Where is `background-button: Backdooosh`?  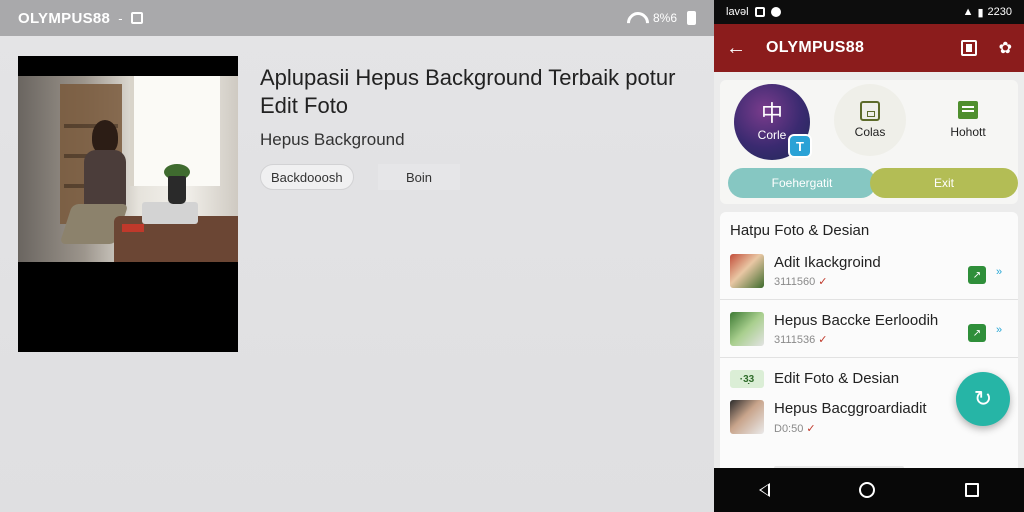
background-button: Backdooosh is located at coordinates (307, 177).